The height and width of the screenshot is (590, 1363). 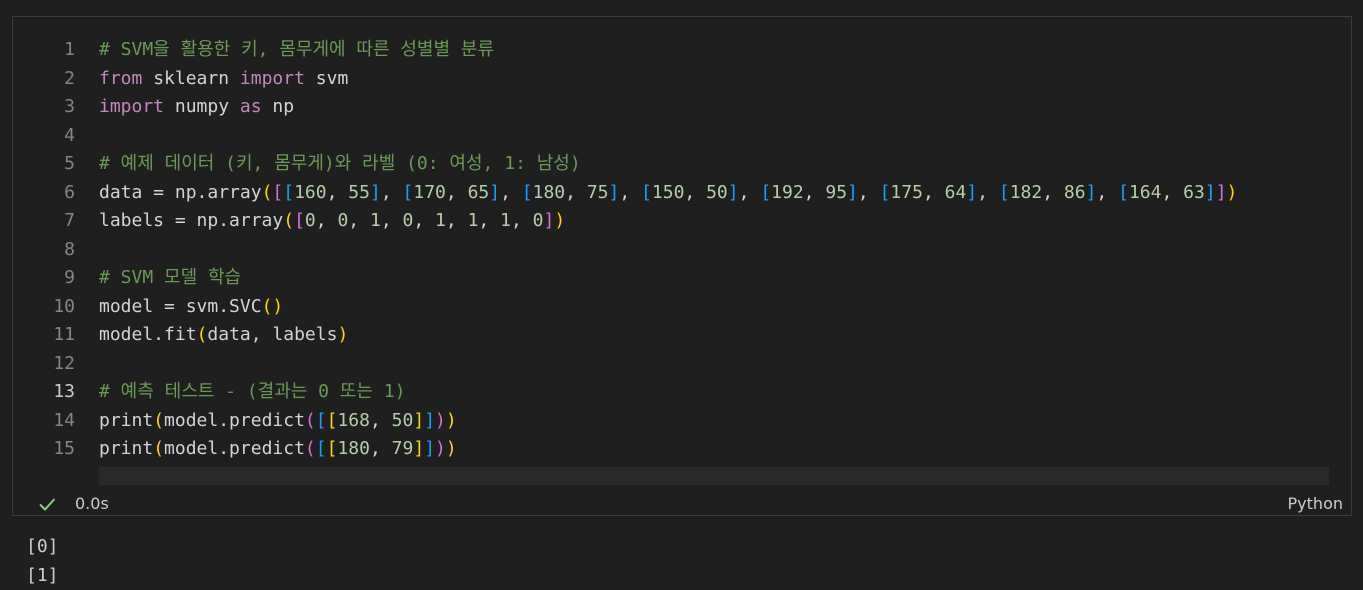 I want to click on code-text: # 예측 테스트 - (결과는 0 또는 1), so click(x=252, y=392).